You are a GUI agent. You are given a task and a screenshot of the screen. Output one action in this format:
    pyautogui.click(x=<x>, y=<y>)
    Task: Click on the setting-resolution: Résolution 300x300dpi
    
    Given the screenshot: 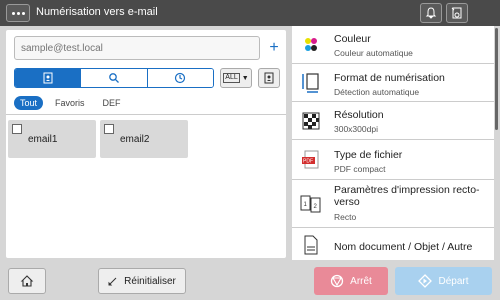 What is the action you would take?
    pyautogui.click(x=393, y=121)
    